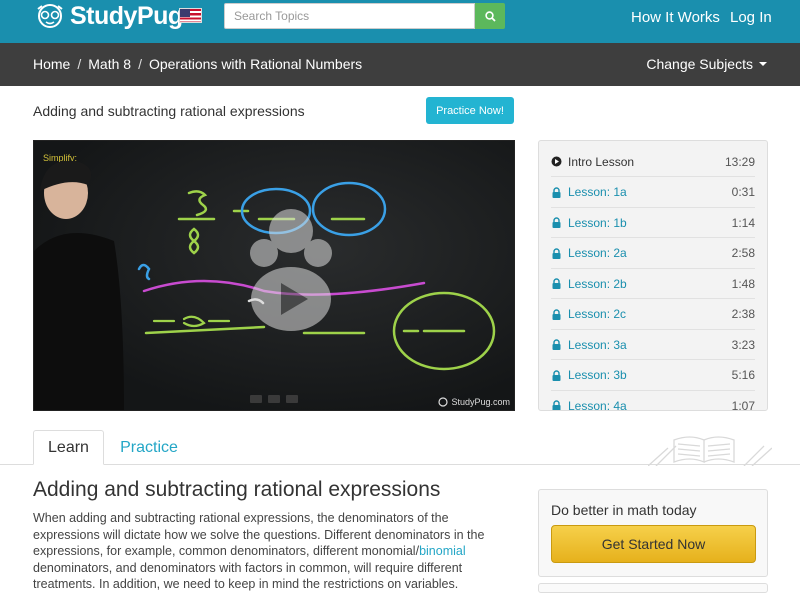 This screenshot has width=800, height=593. Describe the element at coordinates (601, 161) in the screenshot. I see `lesson-item-name: Intro Lesson` at that location.